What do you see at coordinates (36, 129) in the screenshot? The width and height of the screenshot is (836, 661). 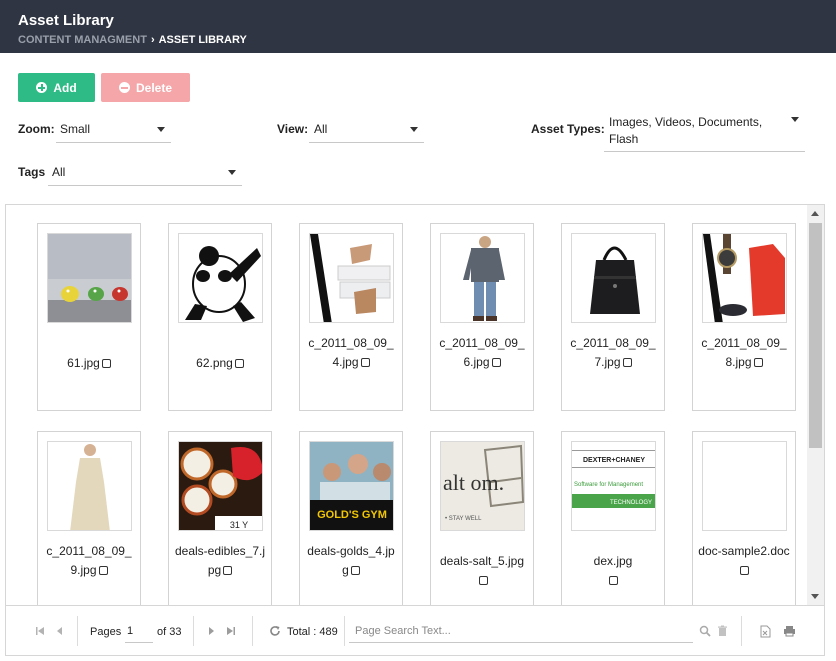 I see `zoom-label: Zoom:` at bounding box center [36, 129].